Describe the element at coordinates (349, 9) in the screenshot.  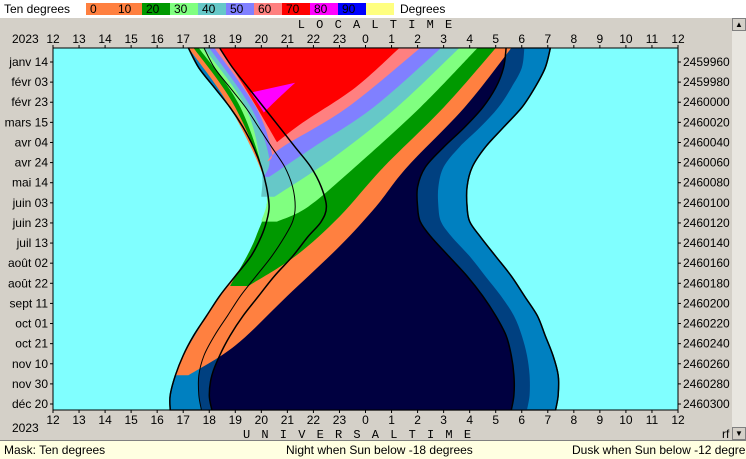
I see `legend-label: 90` at that location.